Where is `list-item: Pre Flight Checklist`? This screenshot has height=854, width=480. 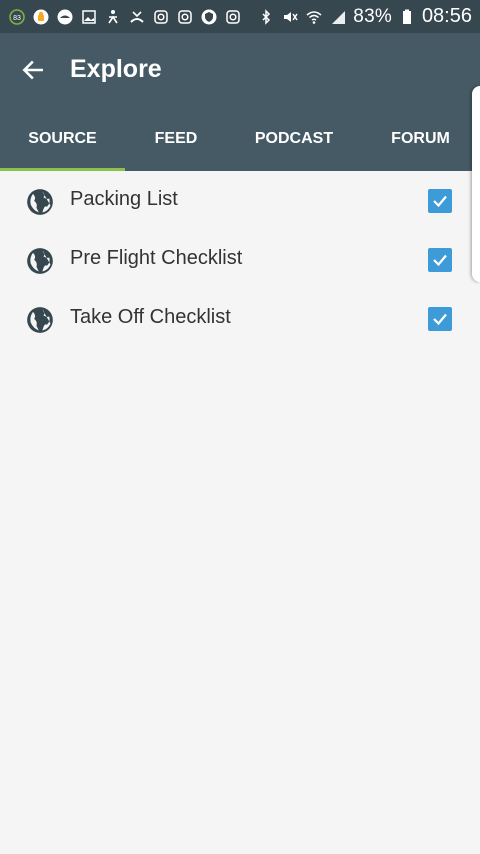 list-item: Pre Flight Checklist is located at coordinates (240, 259).